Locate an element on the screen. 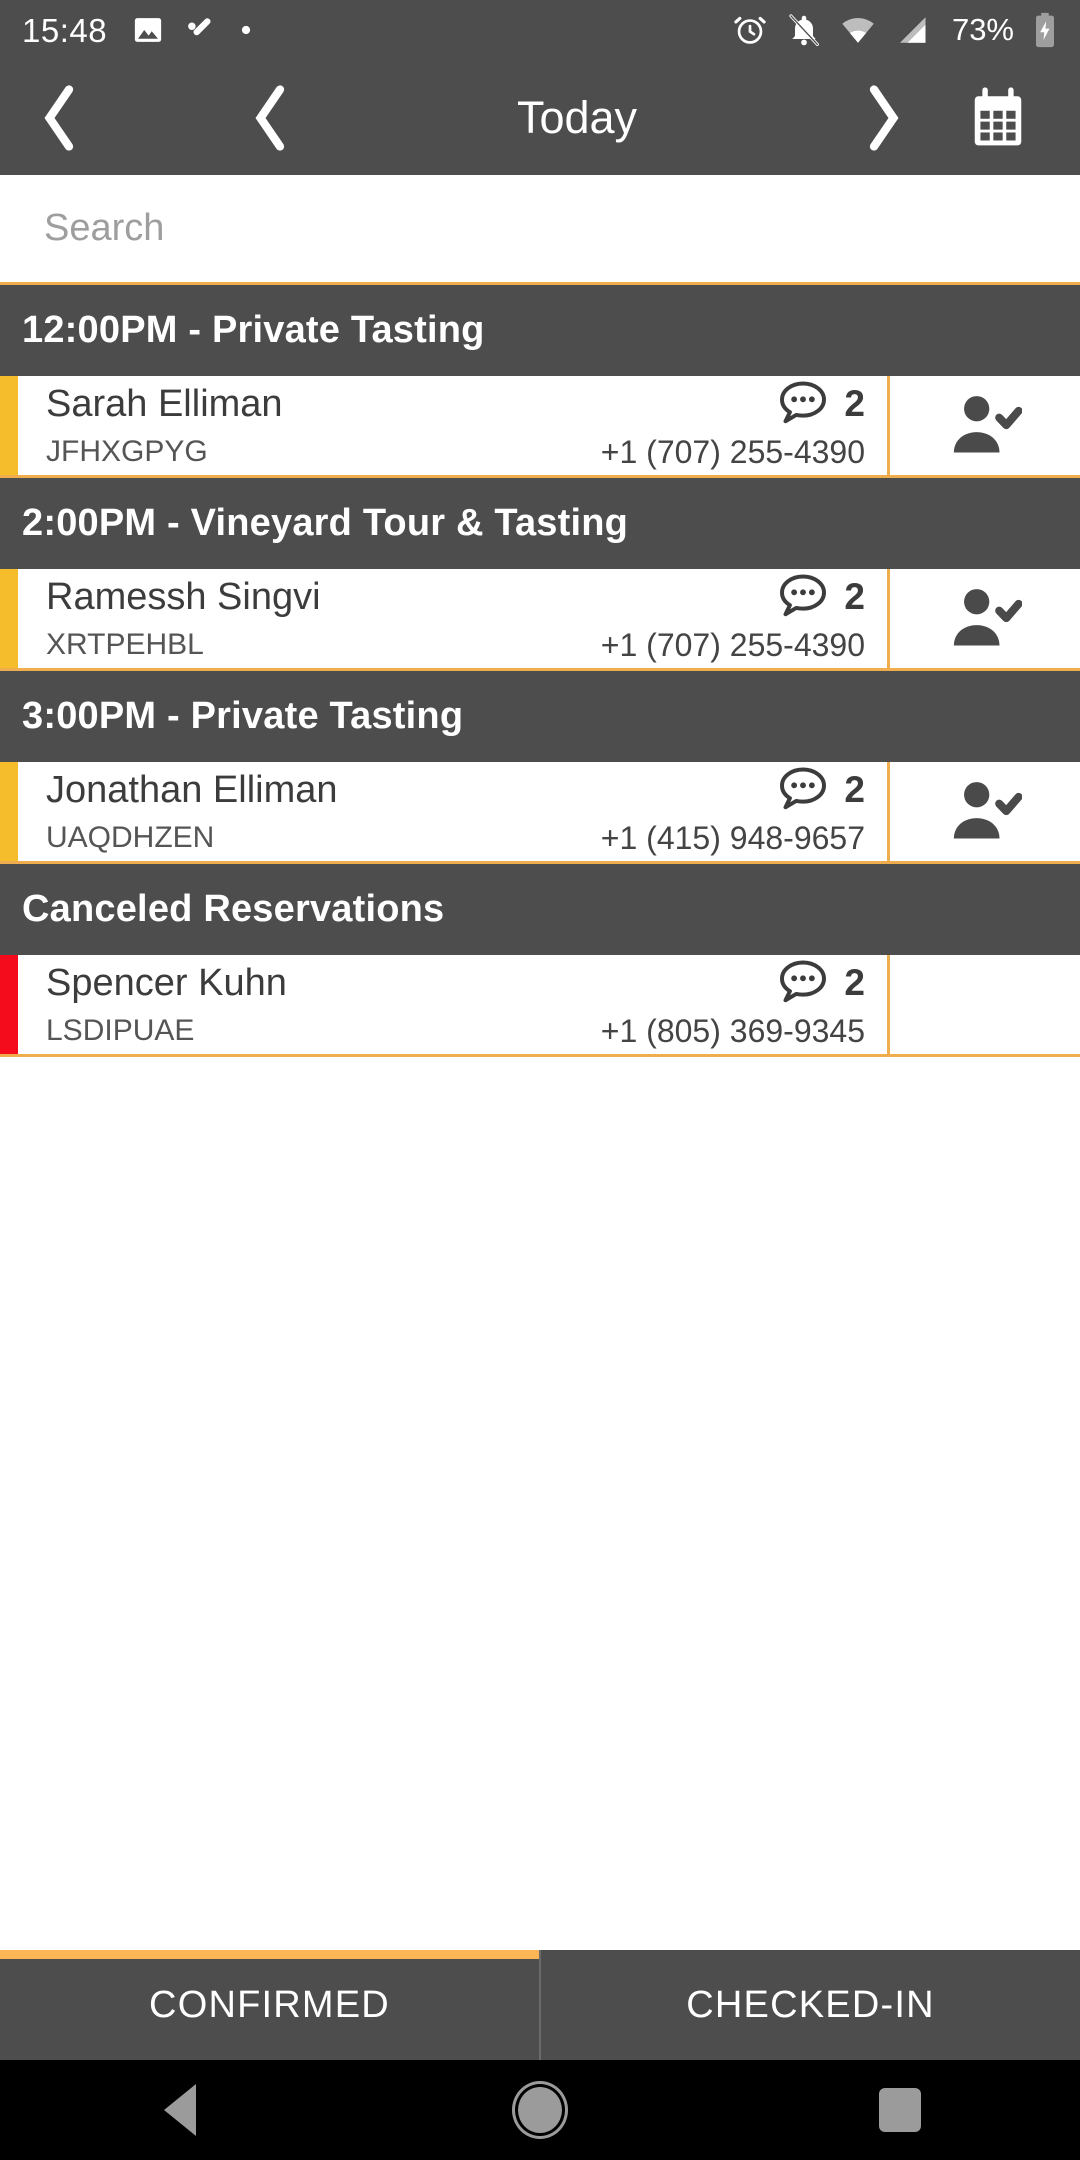 This screenshot has height=2160, width=1080. nav-home-button is located at coordinates (540, 2110).